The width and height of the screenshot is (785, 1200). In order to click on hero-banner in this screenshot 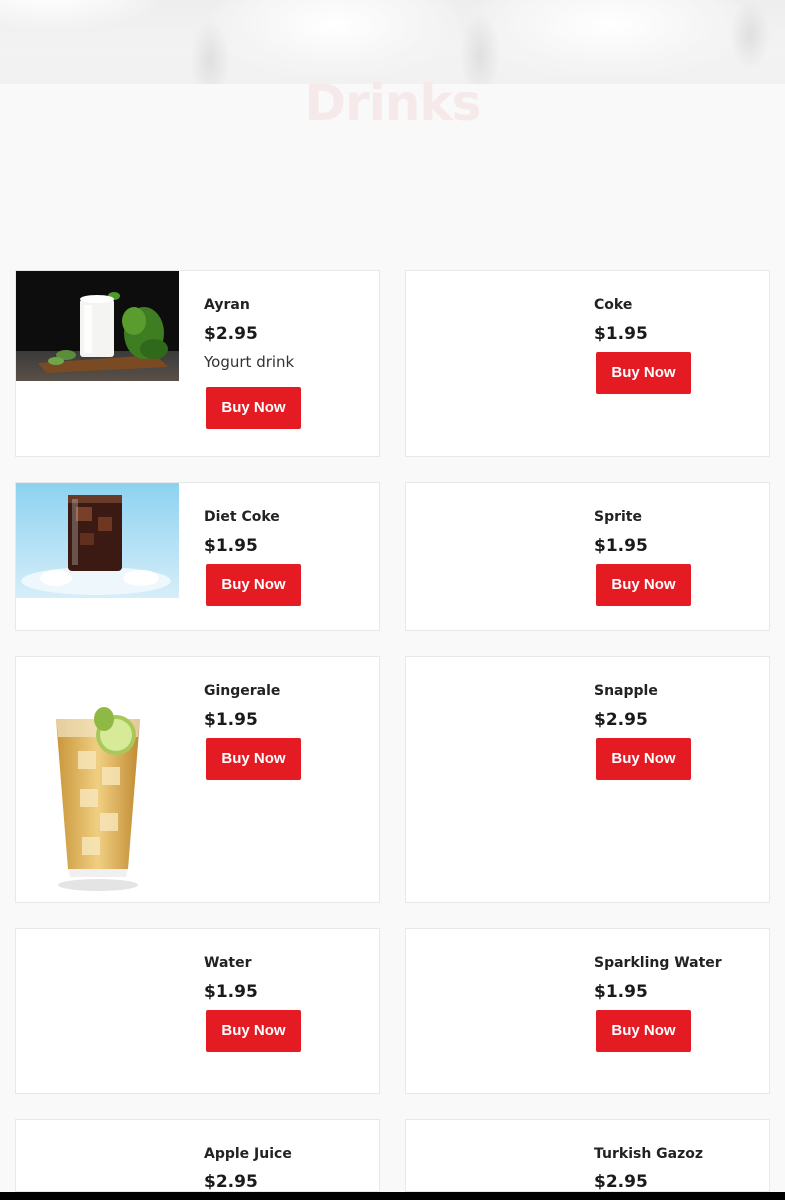, I will do `click(392, 42)`.